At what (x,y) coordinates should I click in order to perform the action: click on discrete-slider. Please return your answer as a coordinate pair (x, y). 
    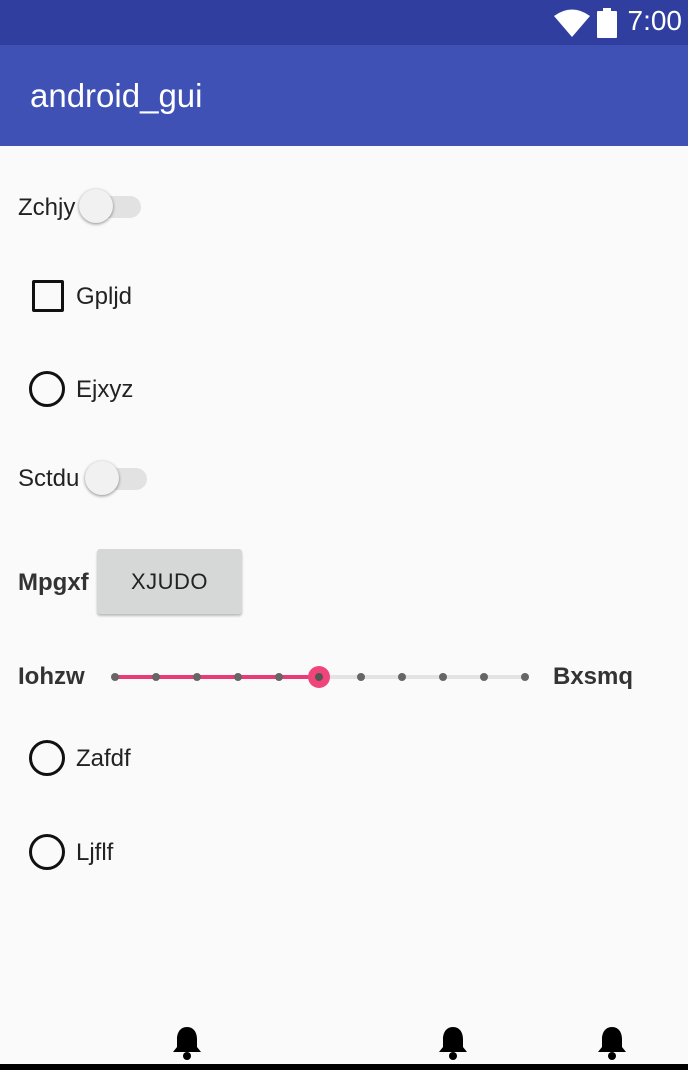
    Looking at the image, I should click on (322, 677).